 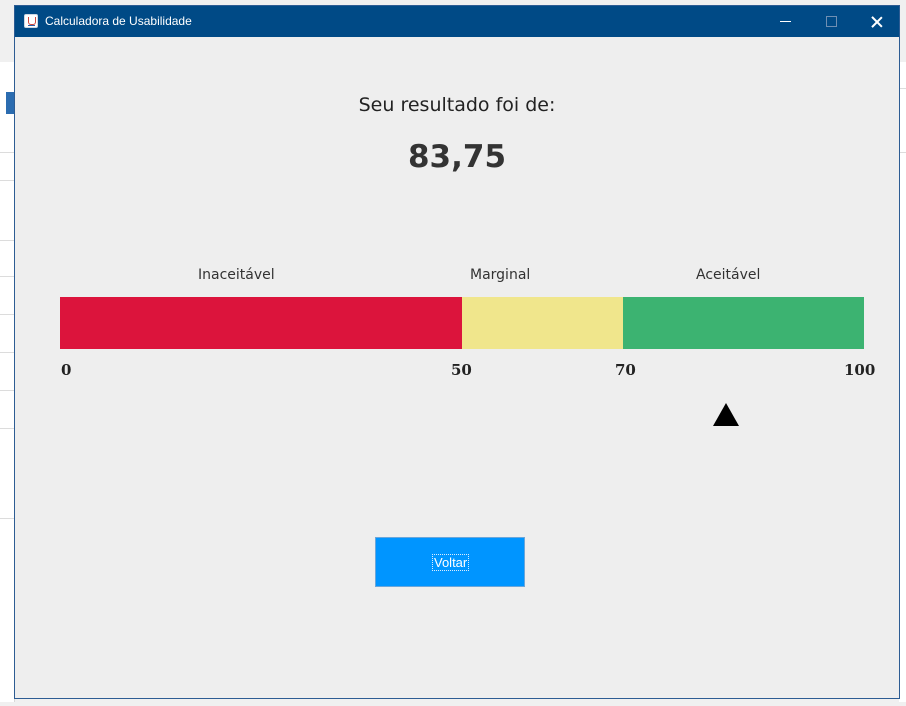 What do you see at coordinates (7, 382) in the screenshot?
I see `background-window-left-edge` at bounding box center [7, 382].